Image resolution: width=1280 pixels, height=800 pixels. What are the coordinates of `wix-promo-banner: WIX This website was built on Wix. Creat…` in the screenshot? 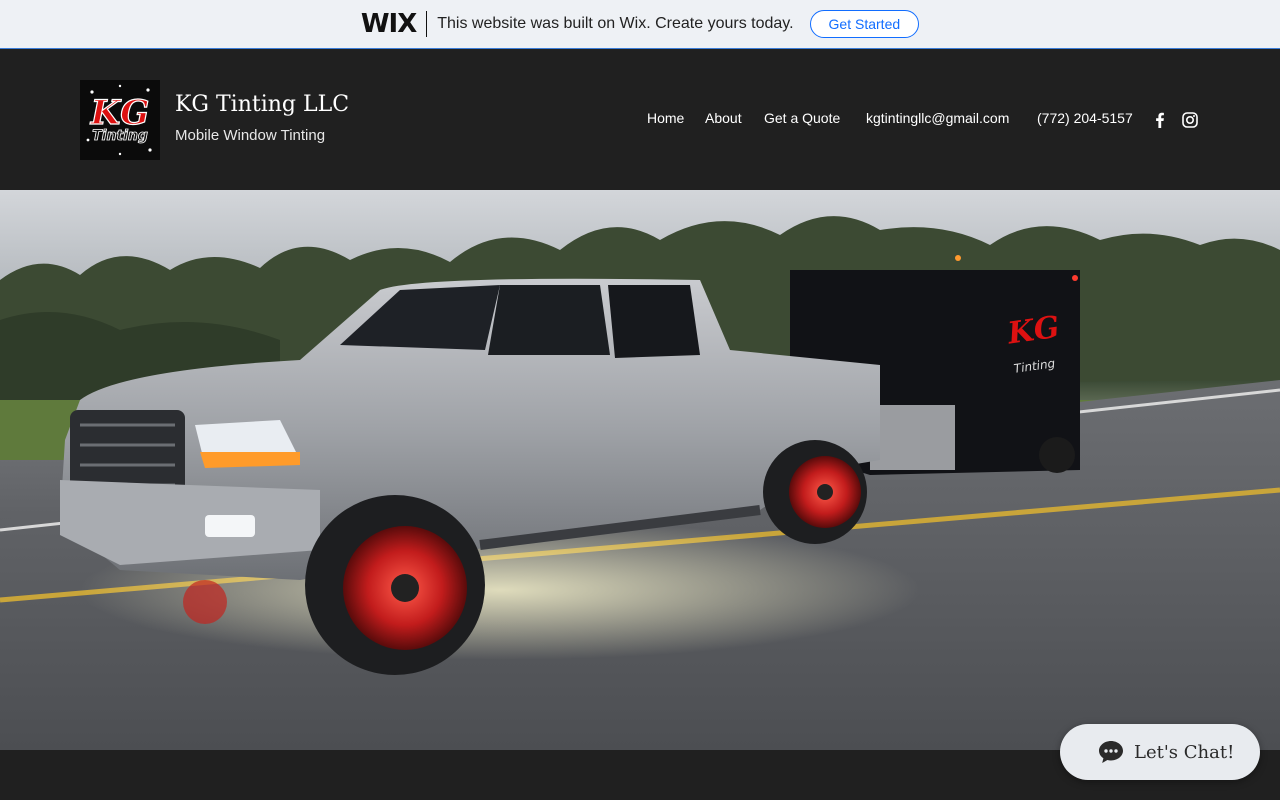 It's located at (640, 24).